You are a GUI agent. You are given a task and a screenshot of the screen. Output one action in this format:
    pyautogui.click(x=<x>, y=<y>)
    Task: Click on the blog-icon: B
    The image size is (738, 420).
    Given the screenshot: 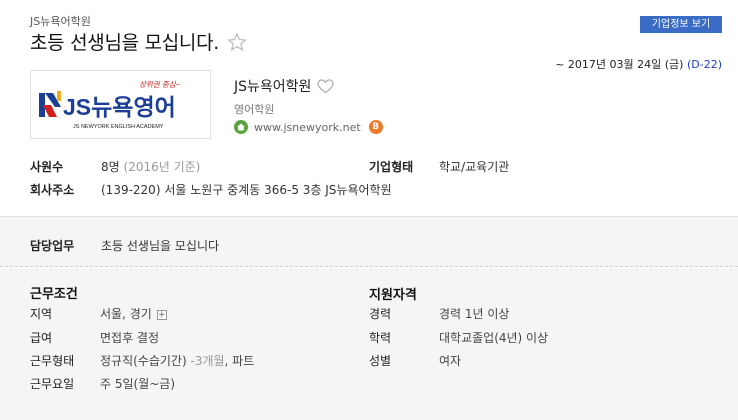 What is the action you would take?
    pyautogui.click(x=375, y=127)
    